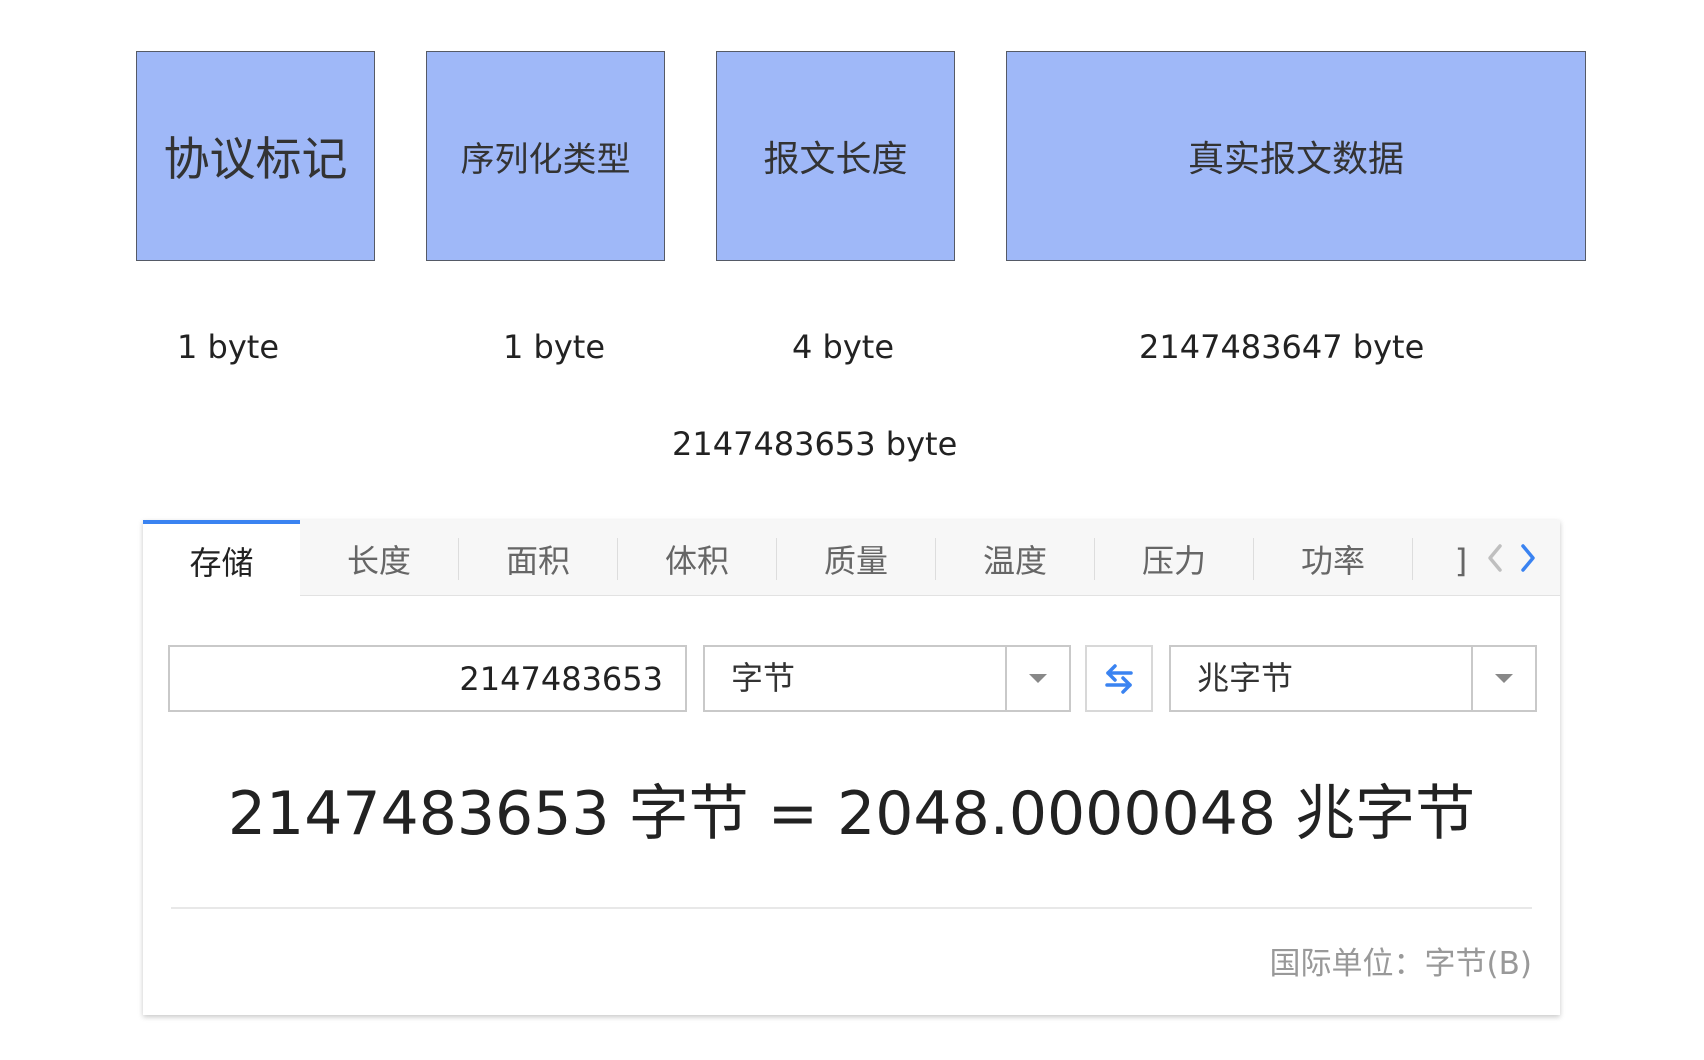 This screenshot has width=1704, height=1060. What do you see at coordinates (1174, 558) in the screenshot?
I see `tab-pressure: 压力` at bounding box center [1174, 558].